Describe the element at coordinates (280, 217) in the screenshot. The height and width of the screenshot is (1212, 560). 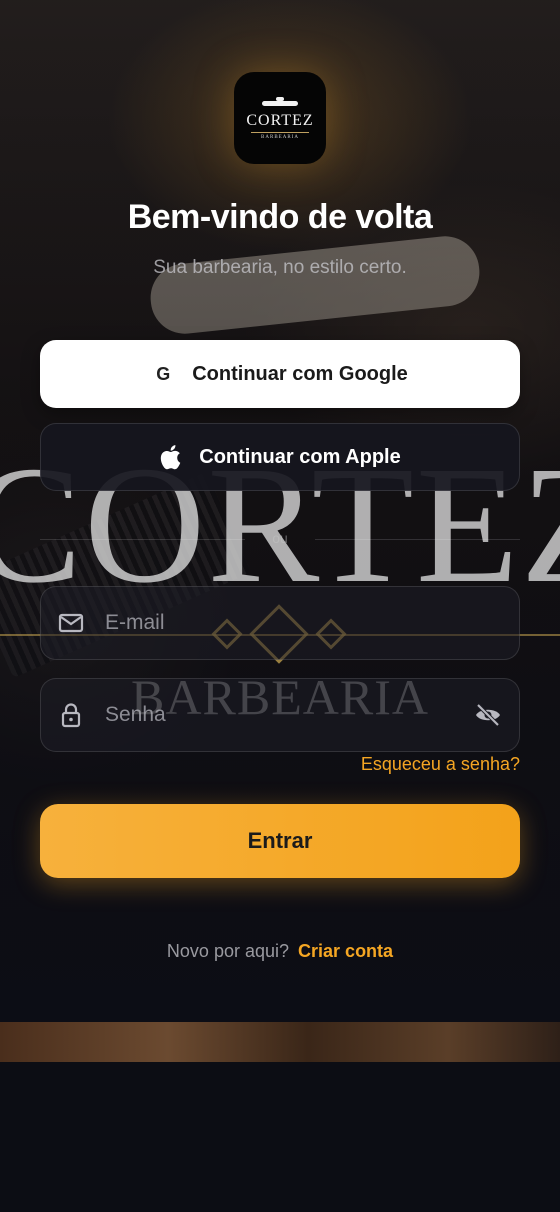
I see `page-title: Bem-vindo de volta` at that location.